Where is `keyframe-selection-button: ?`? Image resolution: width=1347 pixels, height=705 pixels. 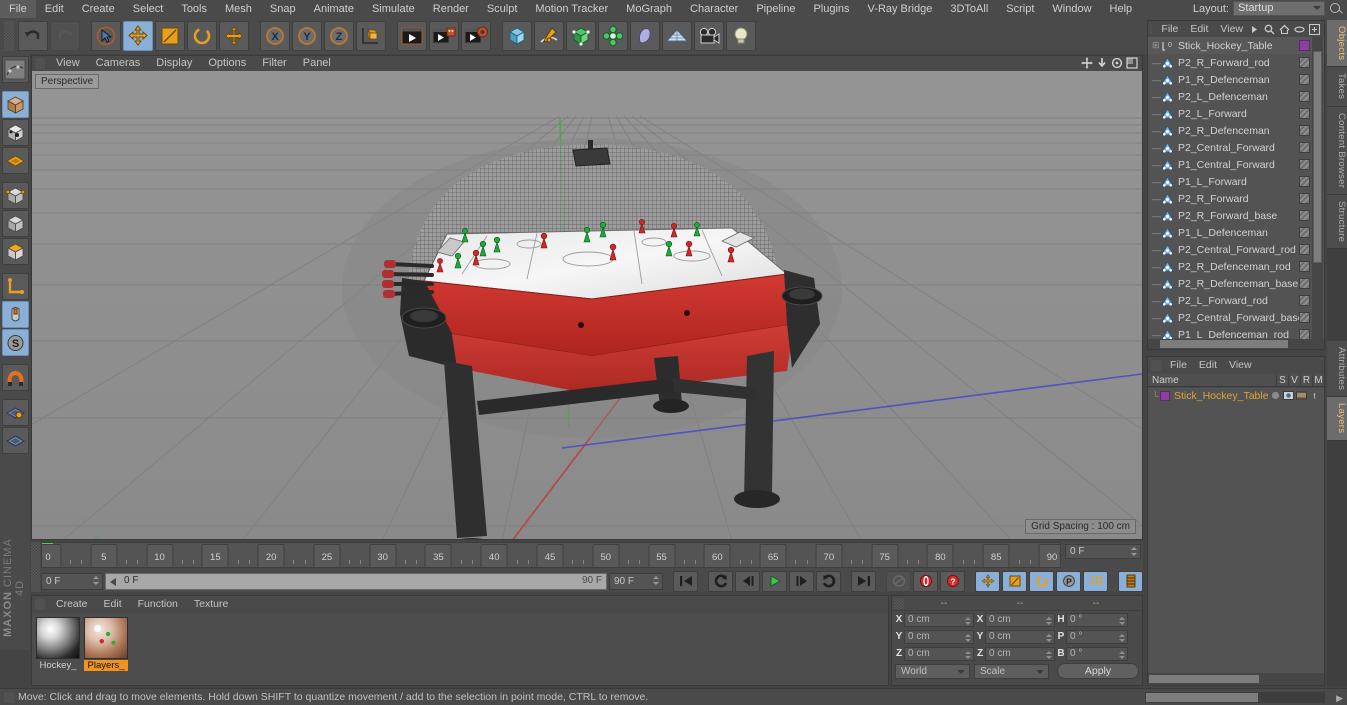 keyframe-selection-button: ? is located at coordinates (952, 581).